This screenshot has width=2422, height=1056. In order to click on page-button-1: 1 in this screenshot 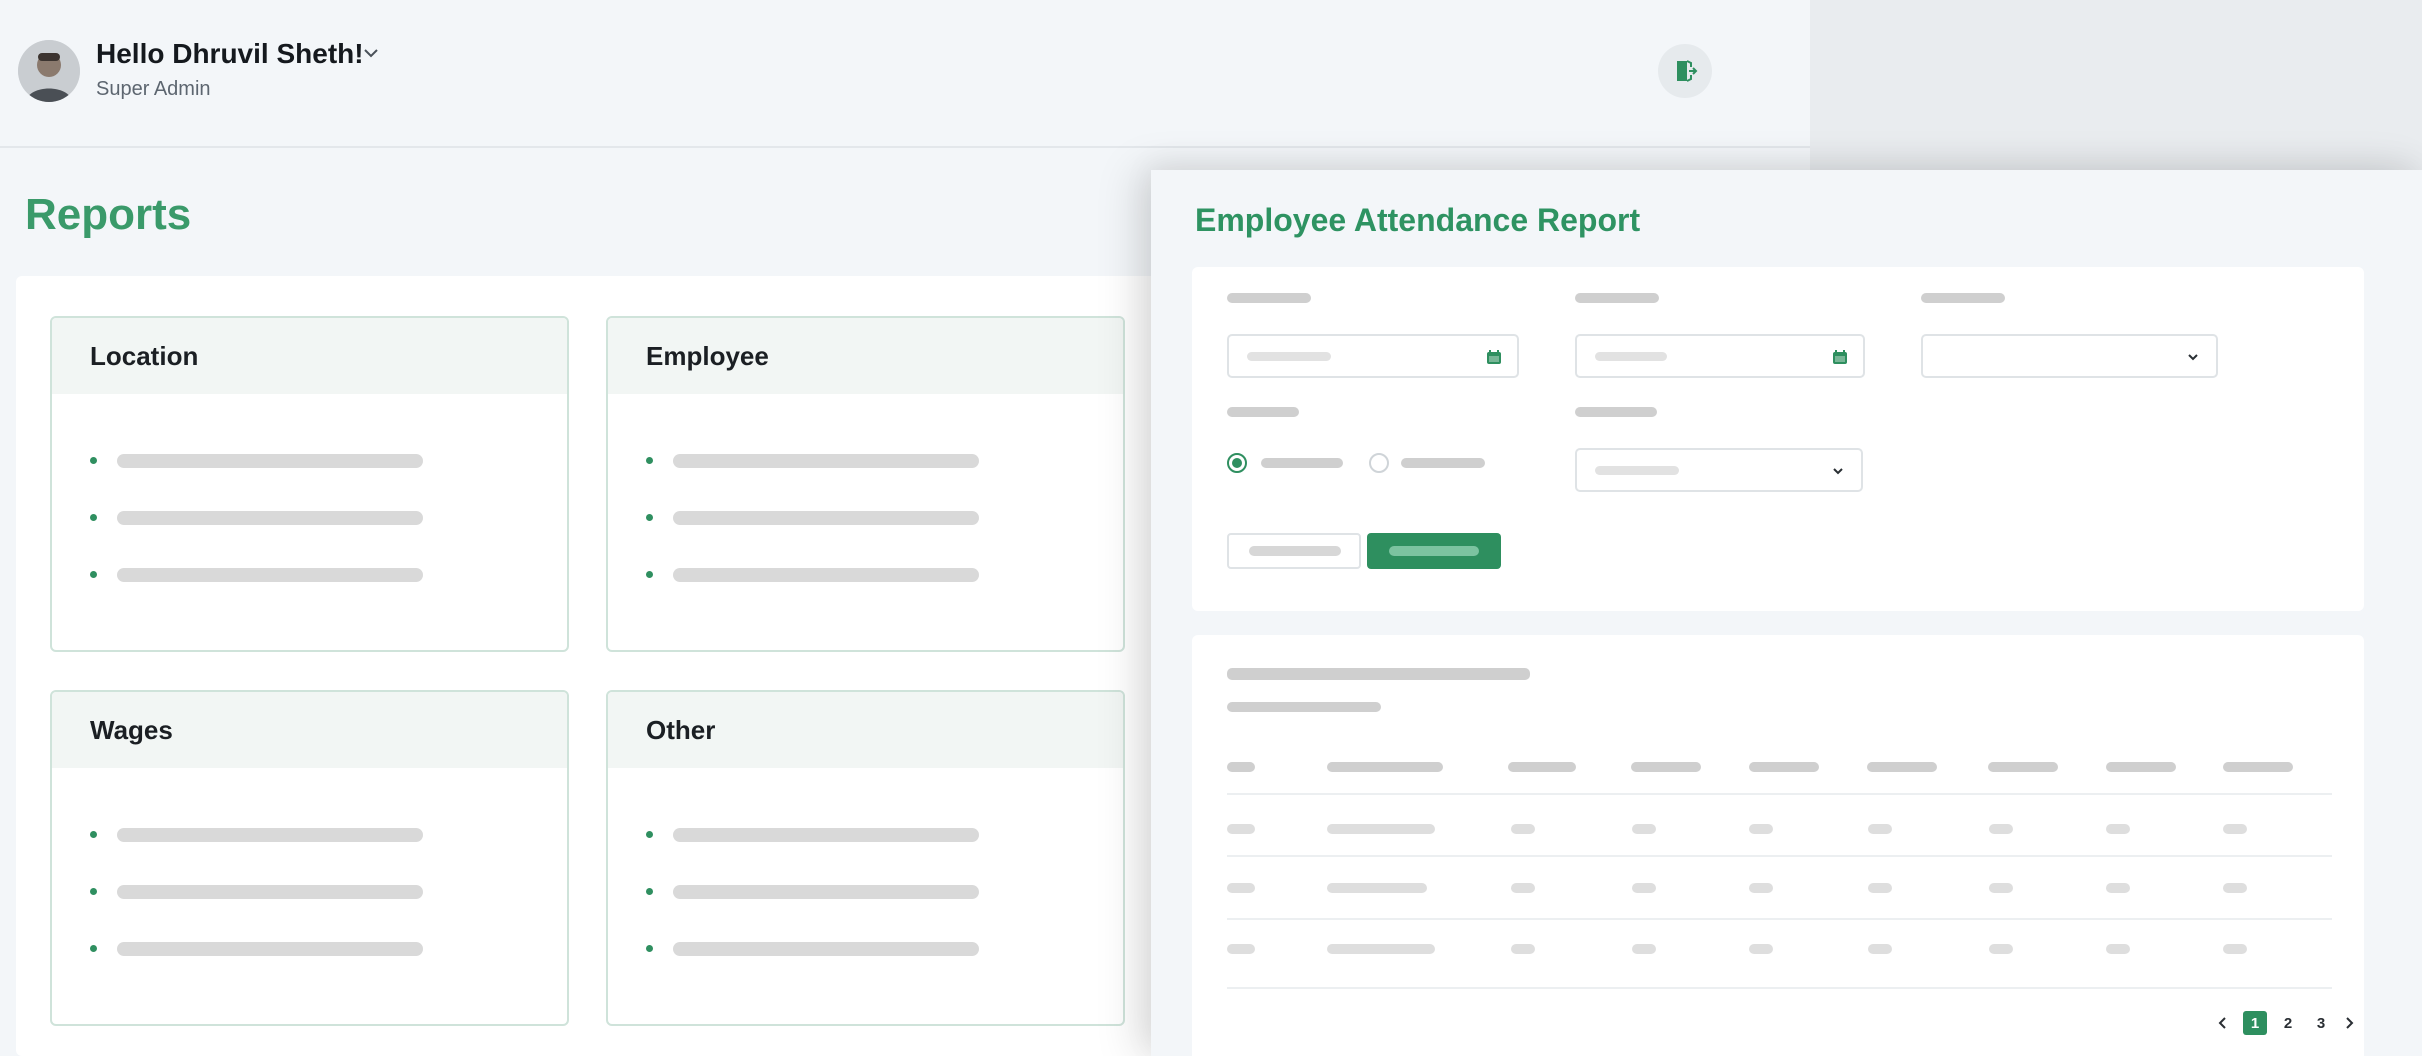, I will do `click(2255, 1023)`.